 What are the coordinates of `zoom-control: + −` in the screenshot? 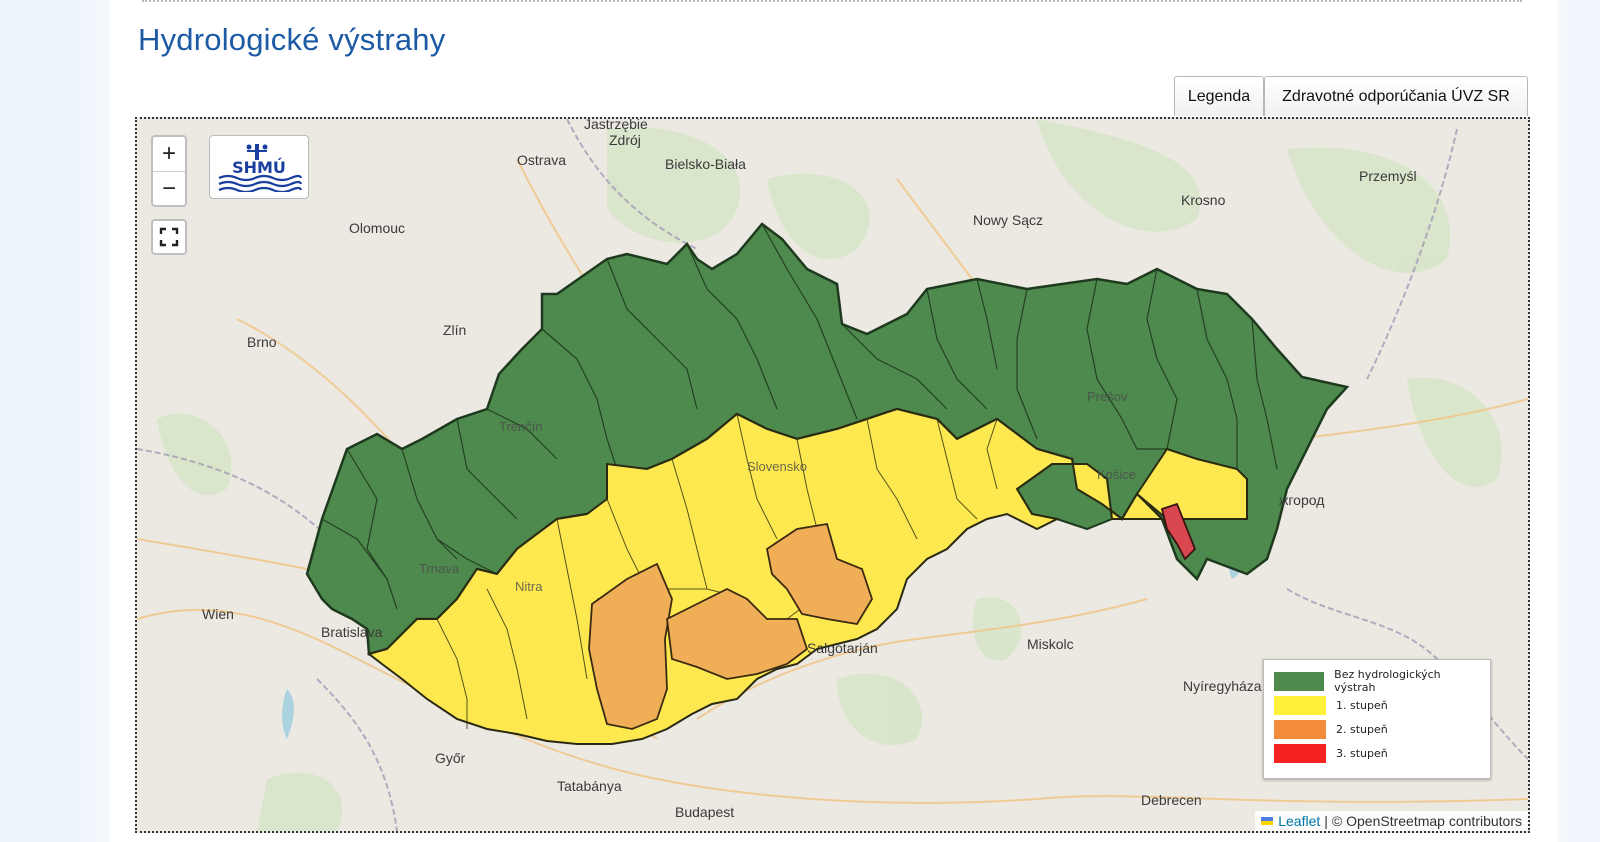 It's located at (169, 171).